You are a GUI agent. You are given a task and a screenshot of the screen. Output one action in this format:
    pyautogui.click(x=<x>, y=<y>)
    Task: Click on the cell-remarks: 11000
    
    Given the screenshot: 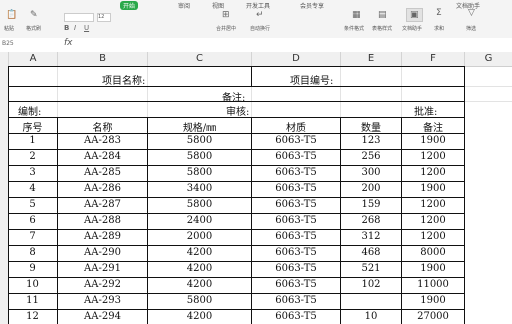 What is the action you would take?
    pyautogui.click(x=433, y=284)
    